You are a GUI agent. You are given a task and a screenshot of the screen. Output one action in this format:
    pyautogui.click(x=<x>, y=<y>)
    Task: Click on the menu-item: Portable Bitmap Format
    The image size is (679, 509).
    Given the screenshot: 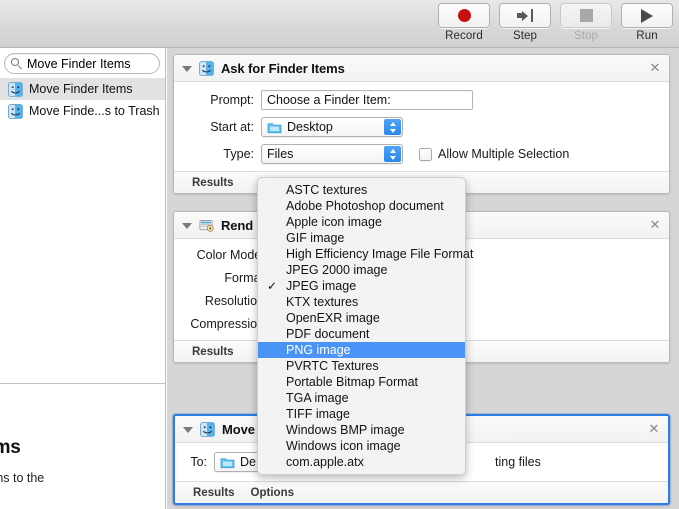 What is the action you would take?
    pyautogui.click(x=361, y=382)
    